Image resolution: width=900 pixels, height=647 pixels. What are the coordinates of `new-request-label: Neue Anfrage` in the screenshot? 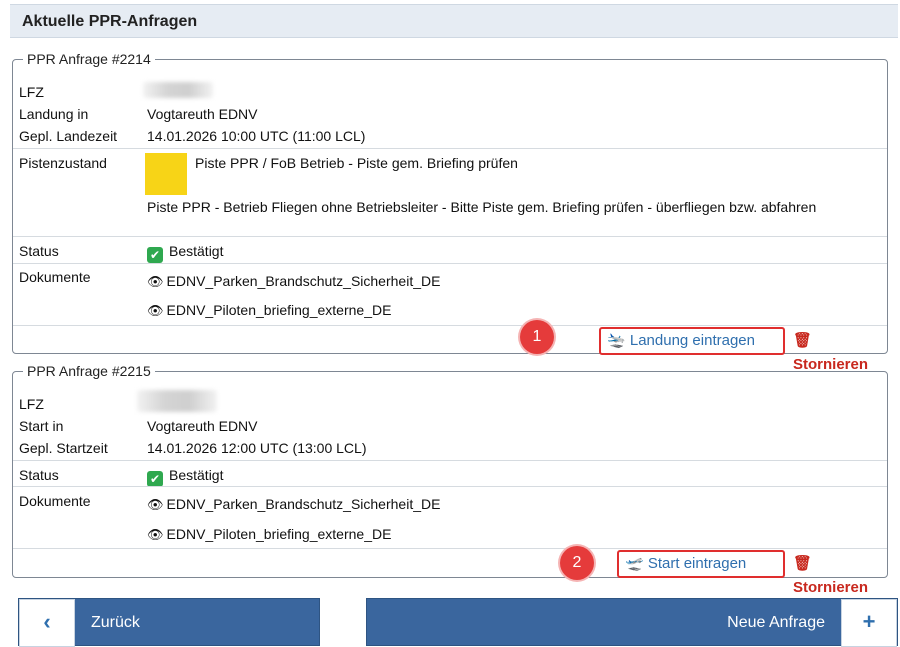 It's located at (776, 622).